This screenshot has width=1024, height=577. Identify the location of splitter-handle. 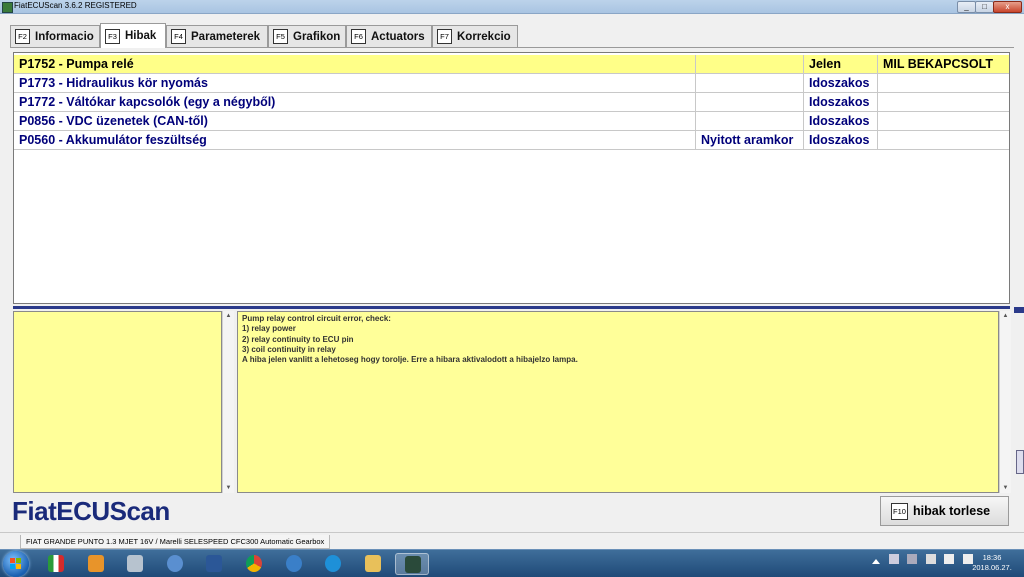
(1019, 310).